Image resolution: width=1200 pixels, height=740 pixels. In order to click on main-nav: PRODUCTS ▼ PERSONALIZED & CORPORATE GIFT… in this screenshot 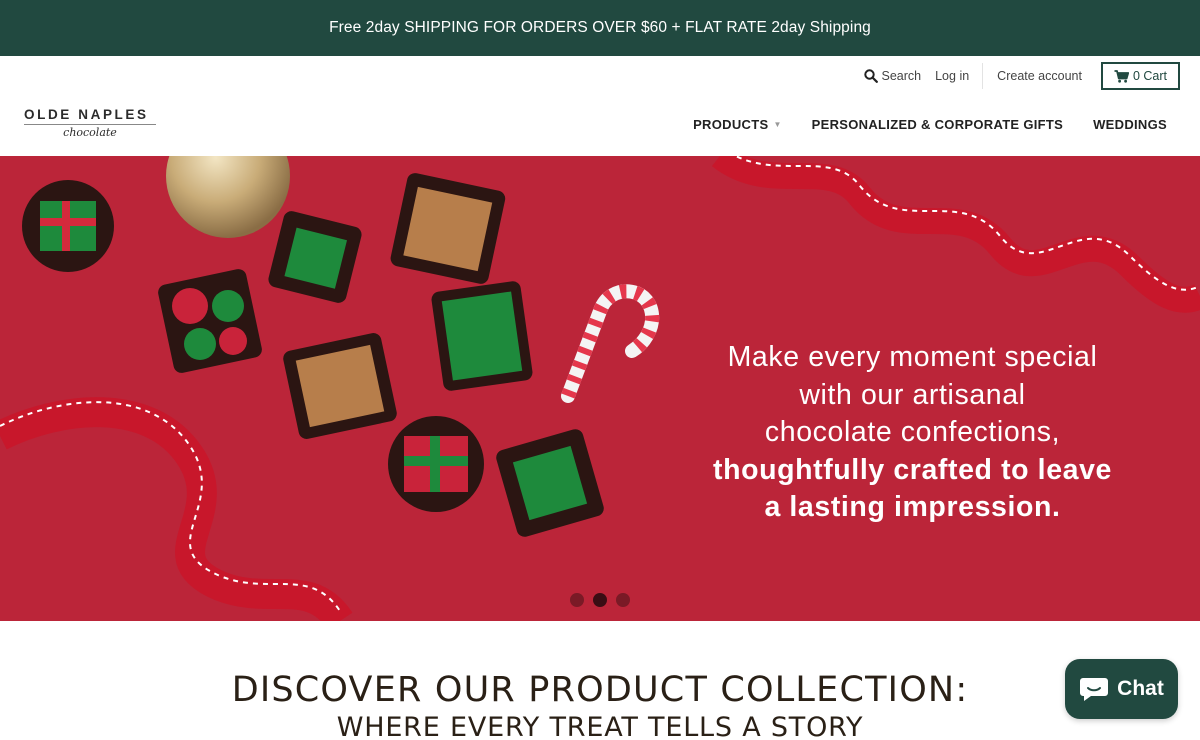, I will do `click(915, 124)`.